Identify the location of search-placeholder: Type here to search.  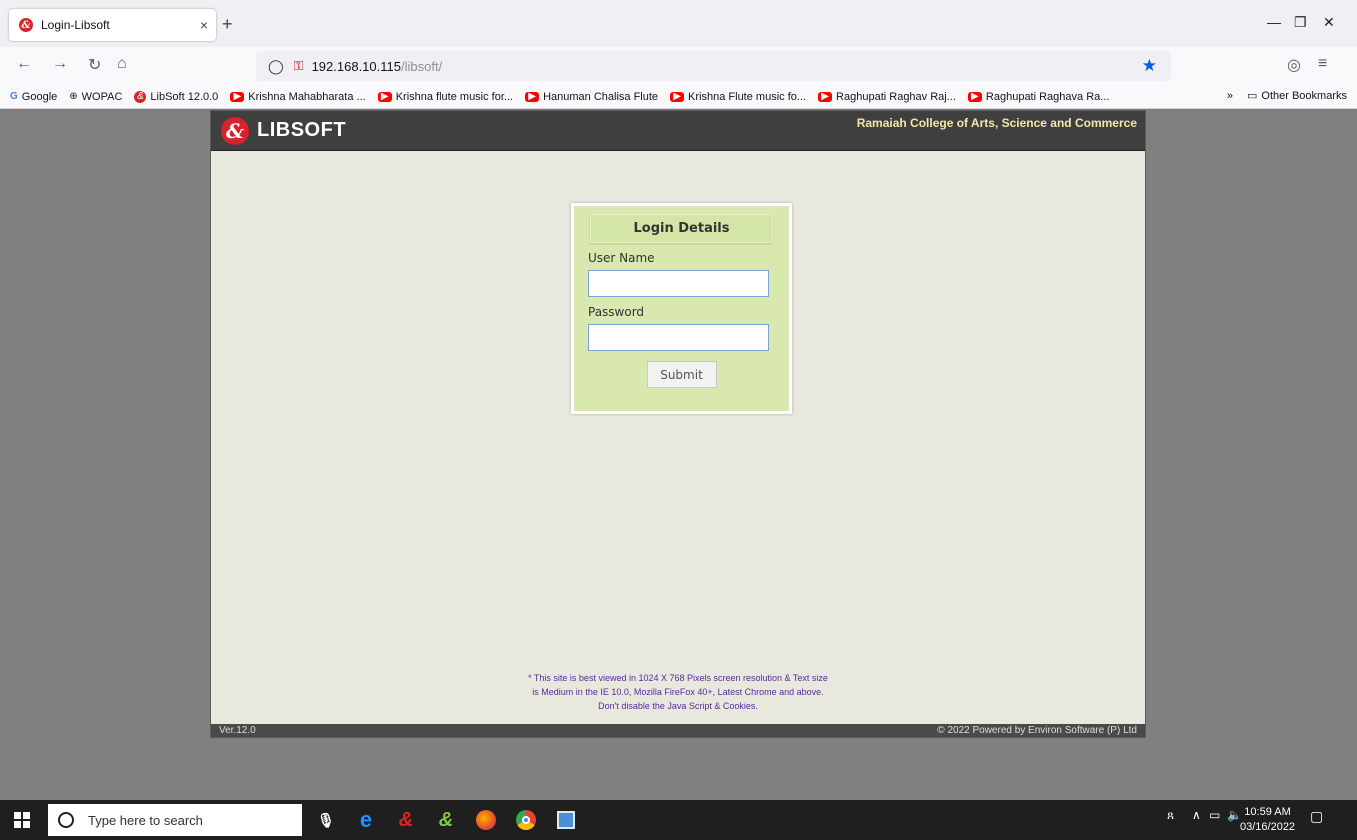
(145, 820).